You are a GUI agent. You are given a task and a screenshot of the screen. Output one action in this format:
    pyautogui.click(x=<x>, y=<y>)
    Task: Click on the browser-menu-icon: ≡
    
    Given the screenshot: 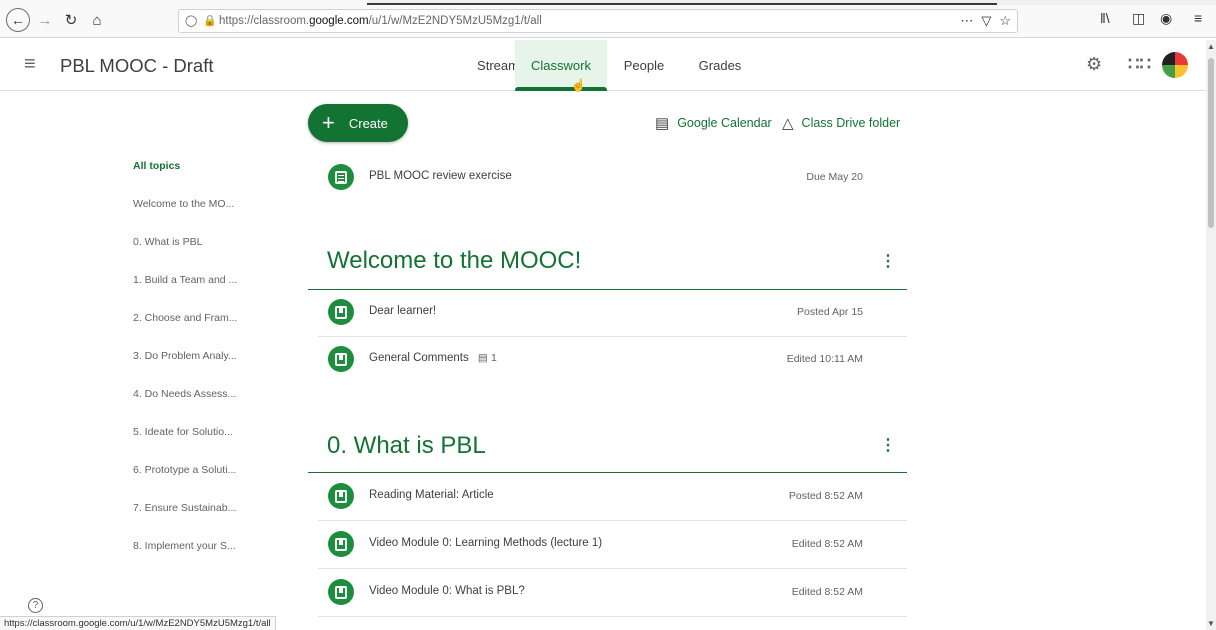 What is the action you would take?
    pyautogui.click(x=1198, y=18)
    